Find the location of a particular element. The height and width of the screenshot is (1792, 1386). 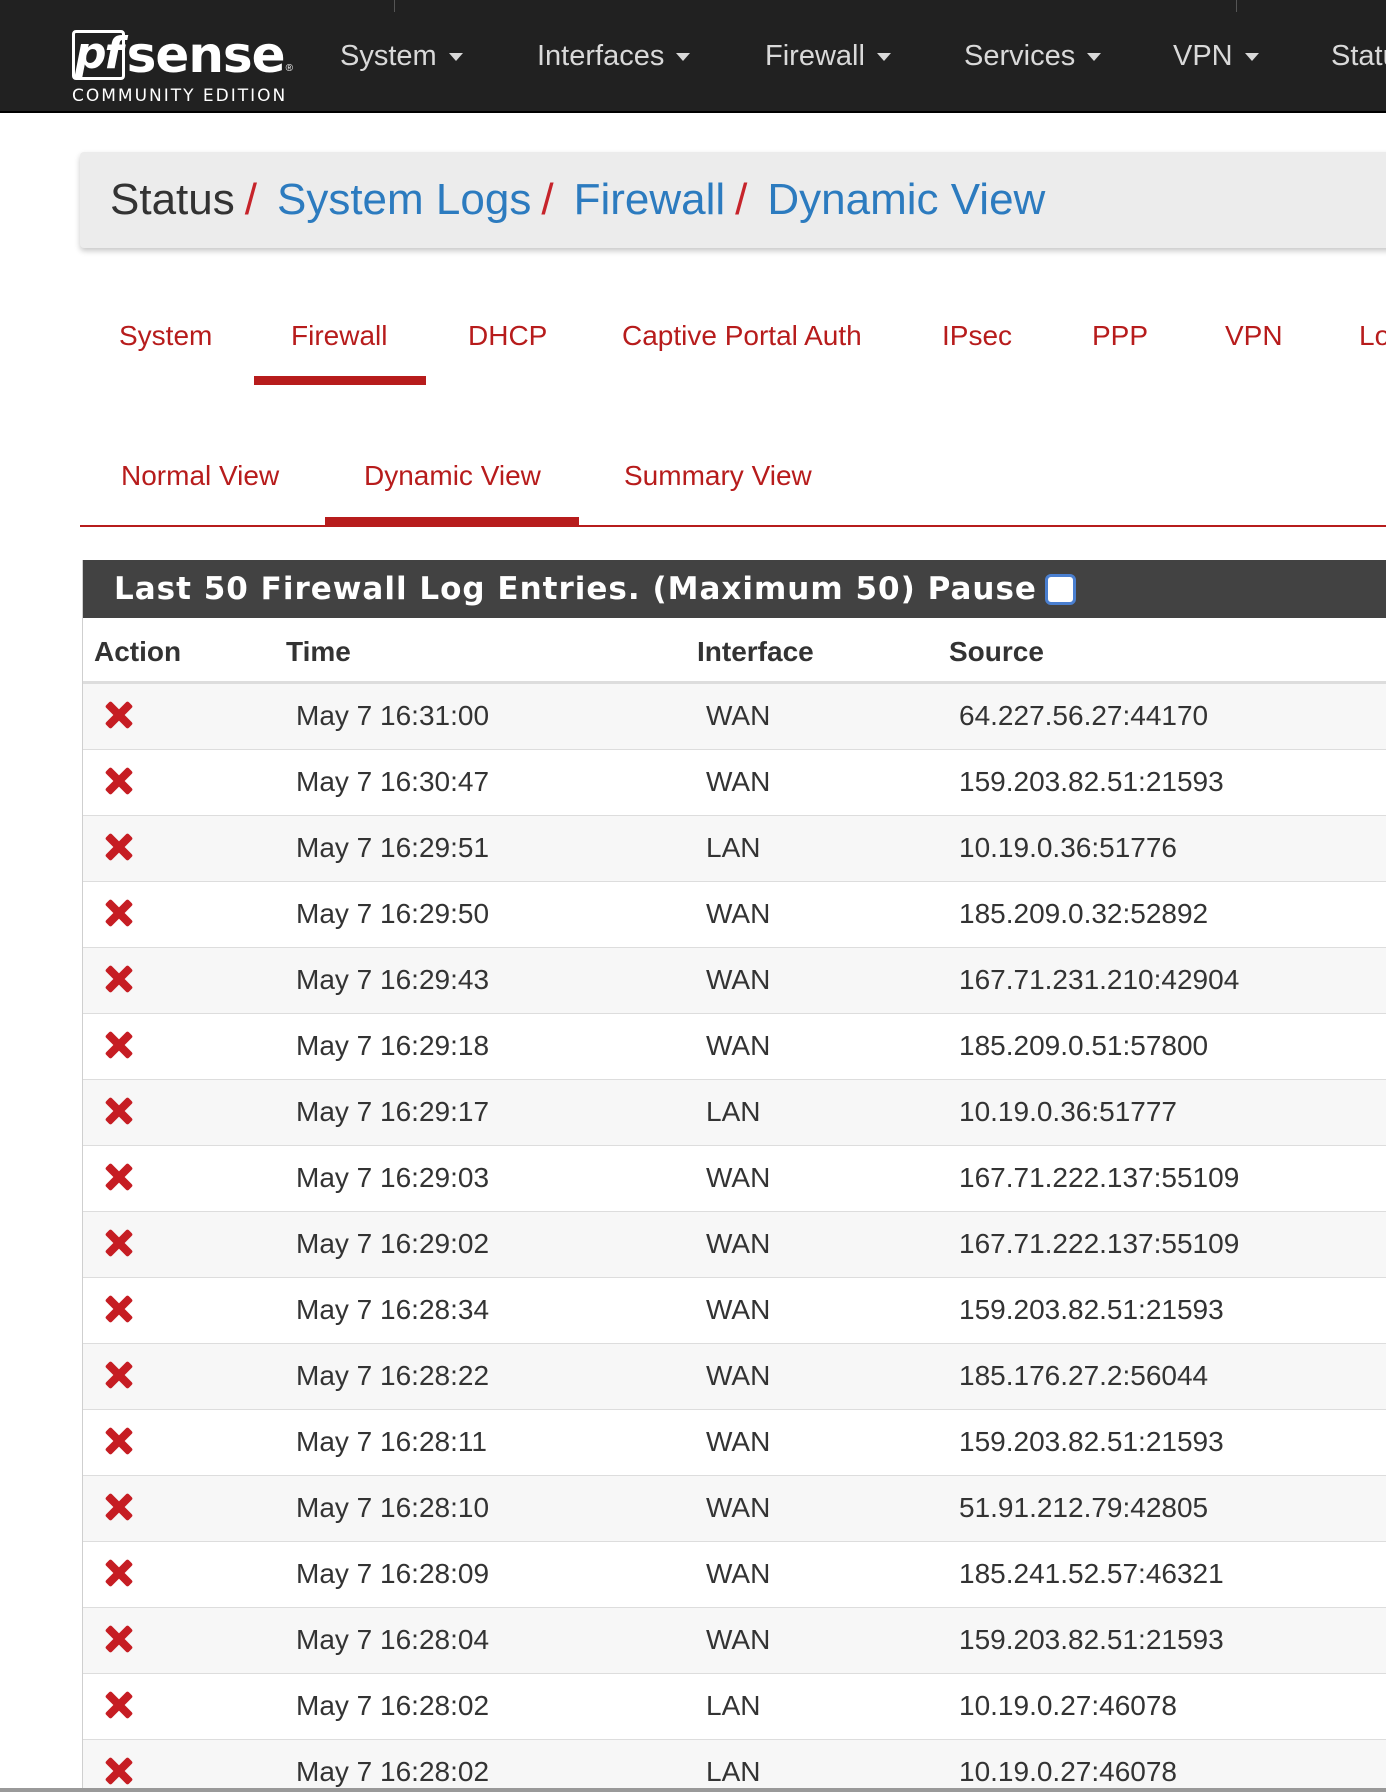

nav-menu-firewall: Firewall is located at coordinates (828, 56).